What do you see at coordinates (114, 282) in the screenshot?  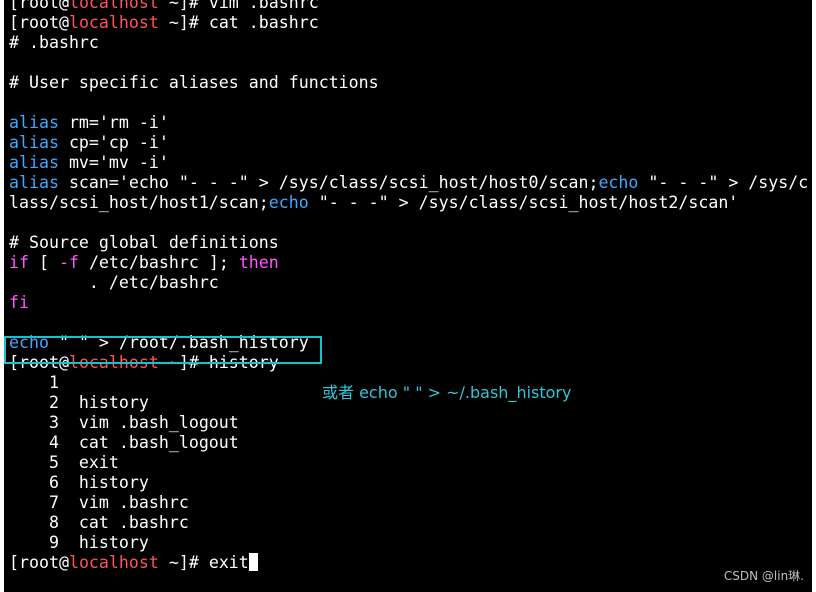 I see `code-text: . /etc/bashrc` at bounding box center [114, 282].